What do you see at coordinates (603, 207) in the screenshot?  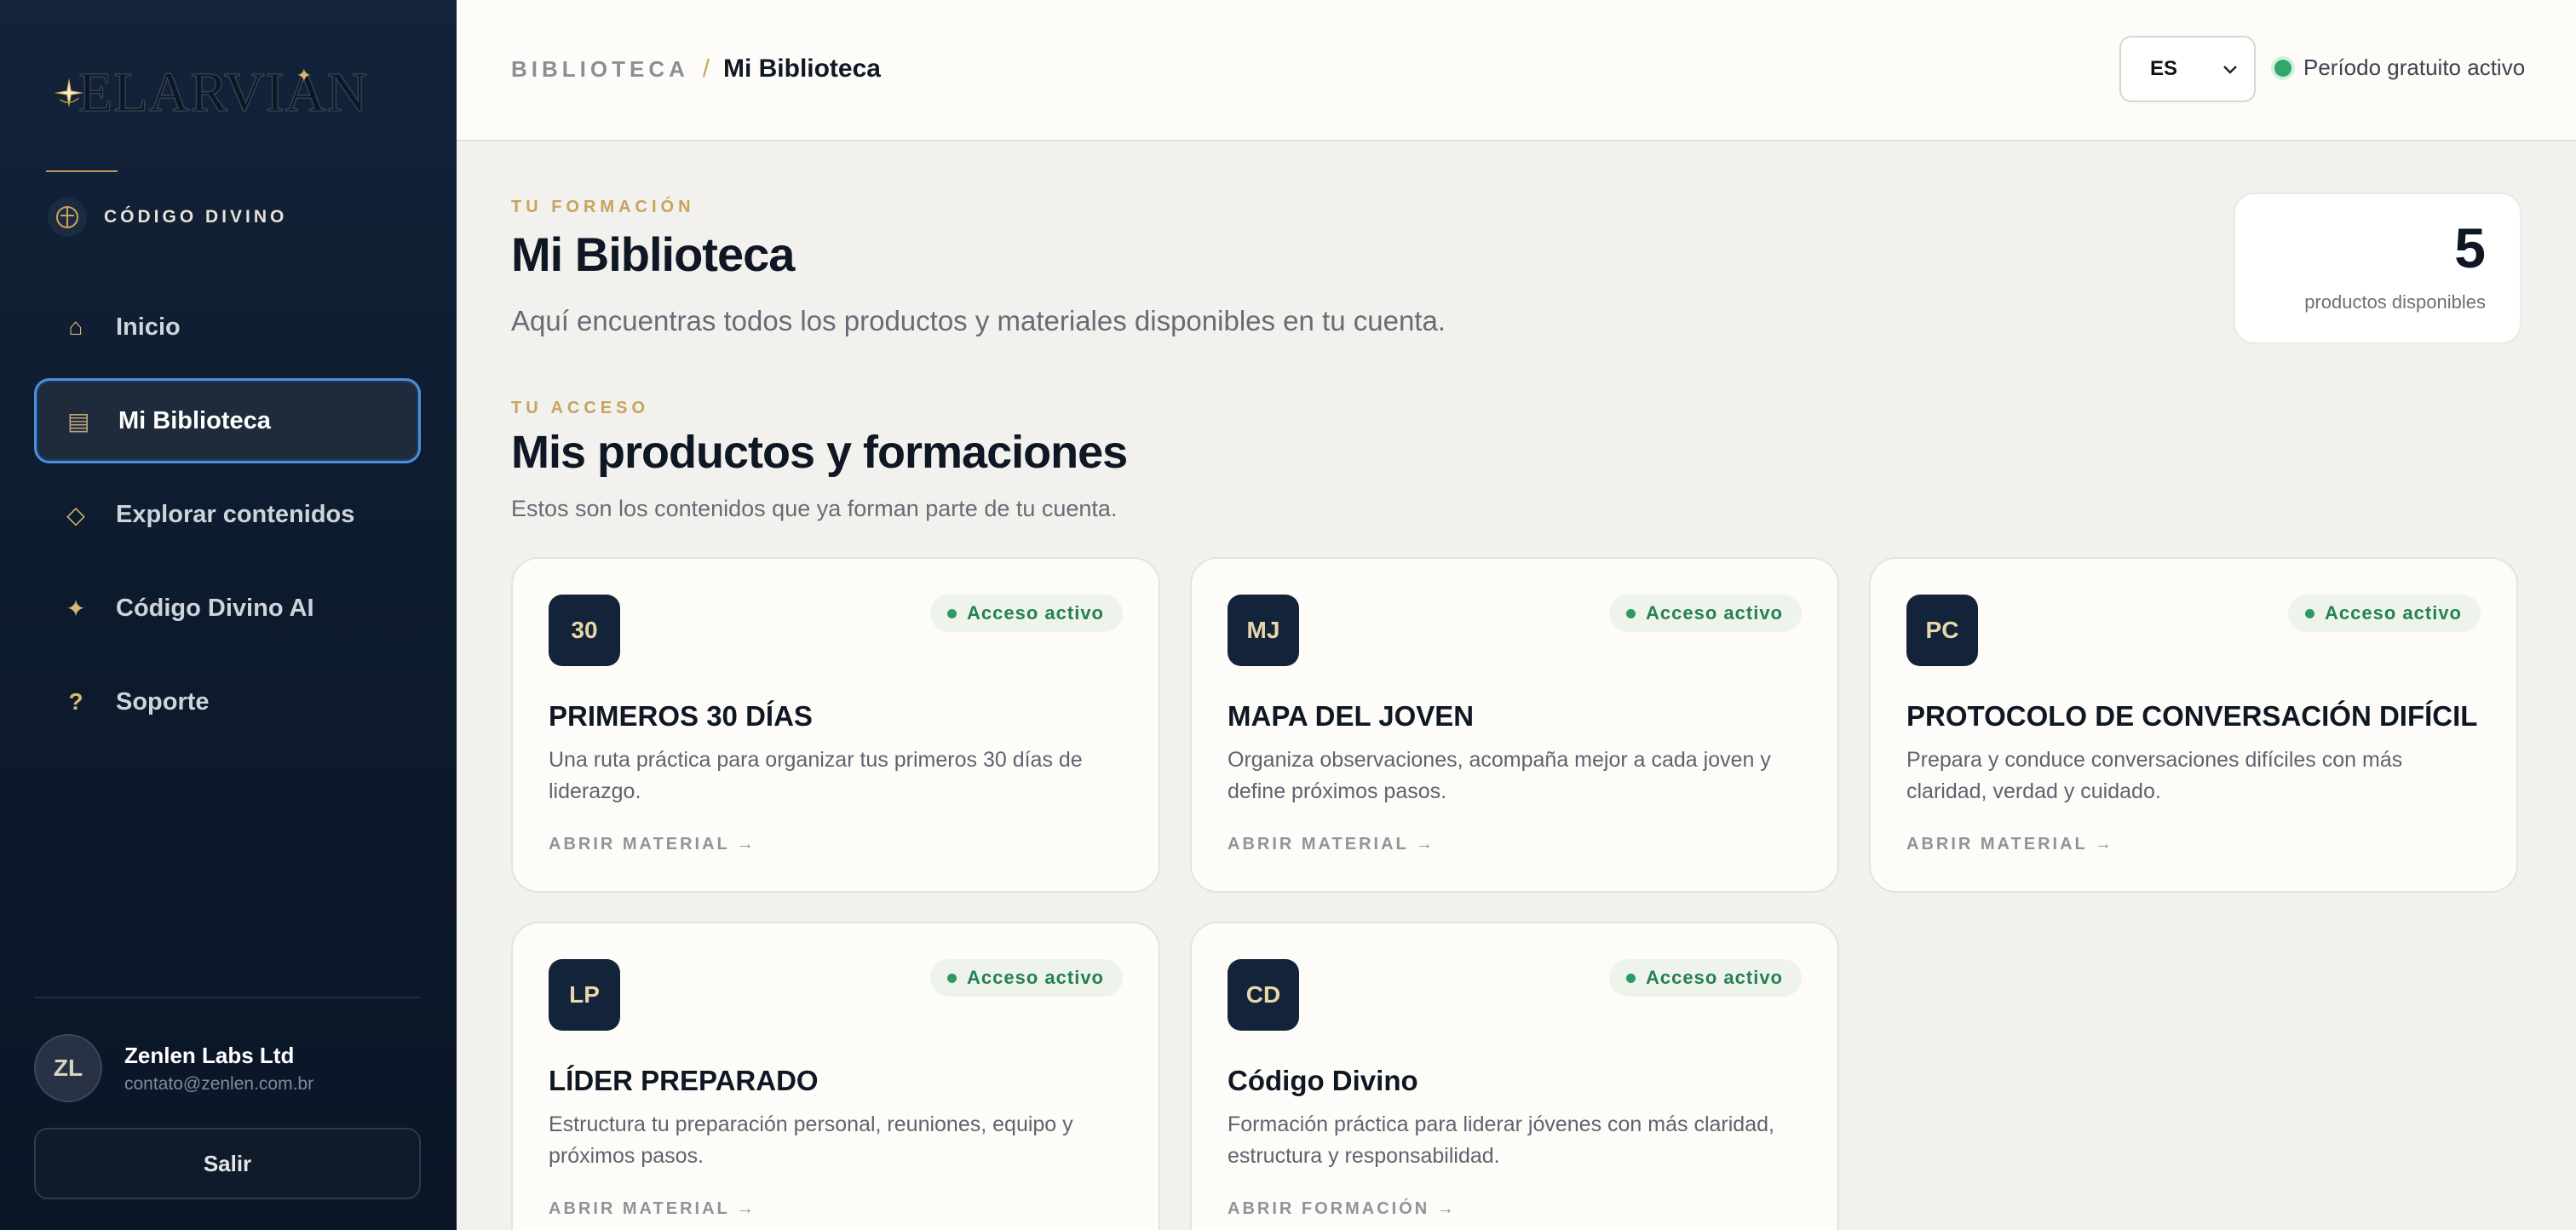 I see `section-eyebrow: TU FORMACIÓN` at bounding box center [603, 207].